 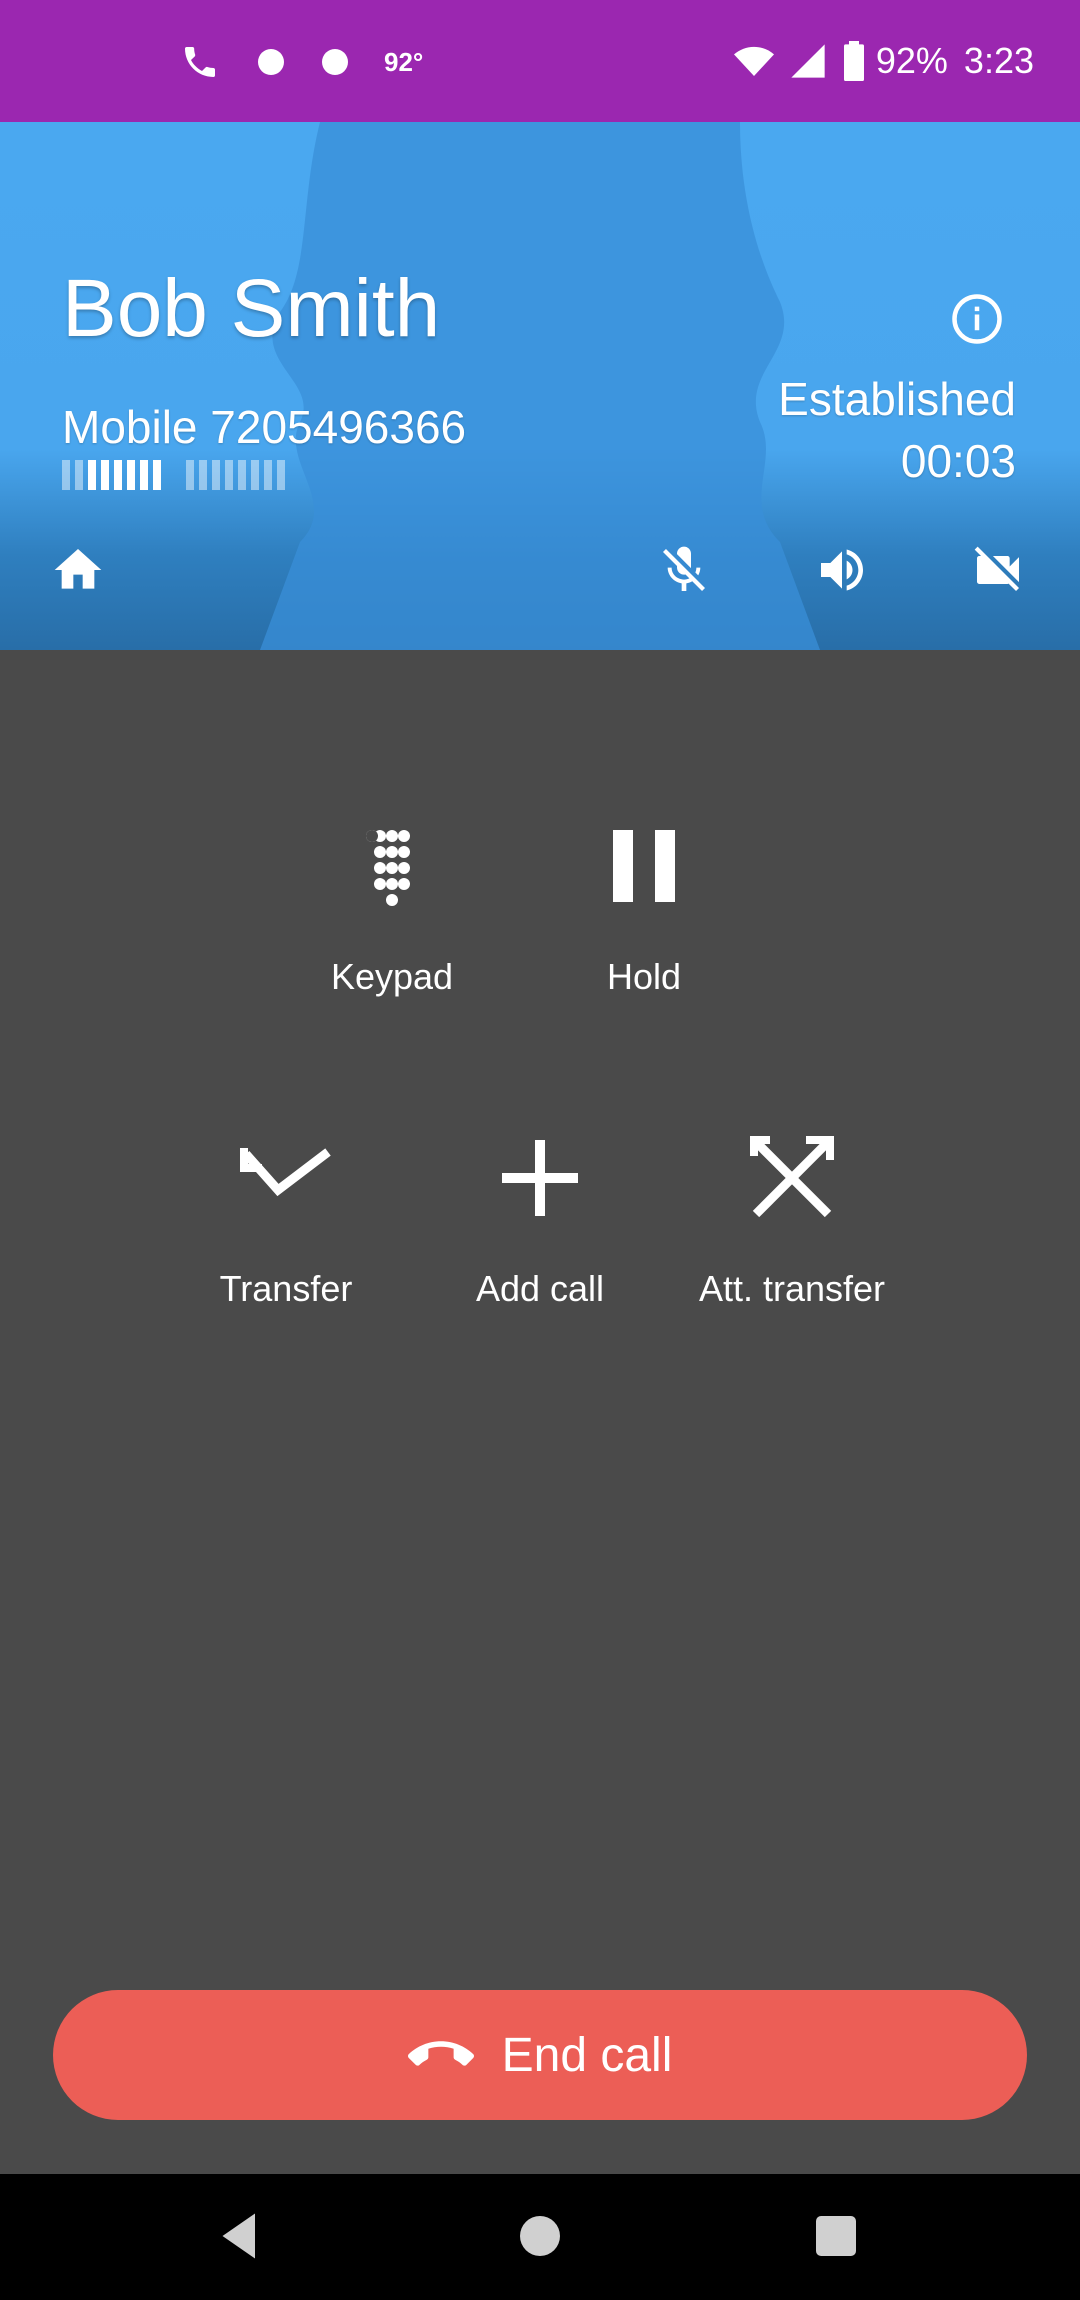 I want to click on home-icon, so click(x=78, y=570).